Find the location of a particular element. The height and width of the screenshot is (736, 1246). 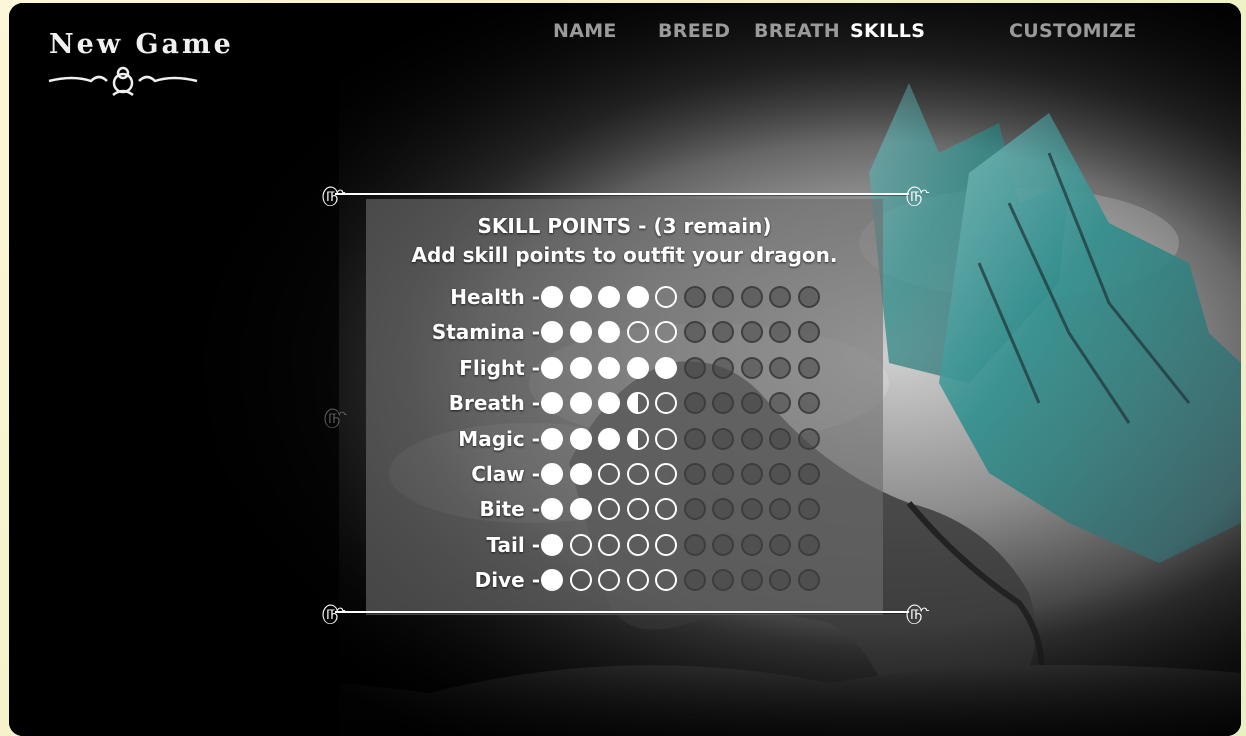

bottom-divider is located at coordinates (622, 612).